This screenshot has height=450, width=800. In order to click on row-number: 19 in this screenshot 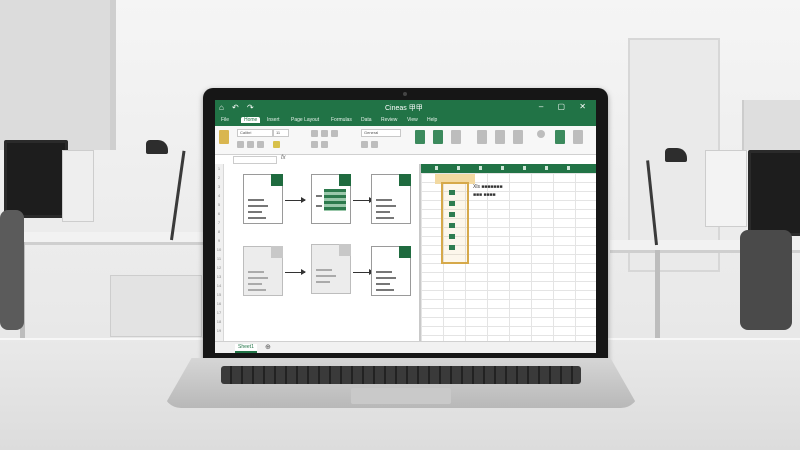, I will do `click(219, 330)`.